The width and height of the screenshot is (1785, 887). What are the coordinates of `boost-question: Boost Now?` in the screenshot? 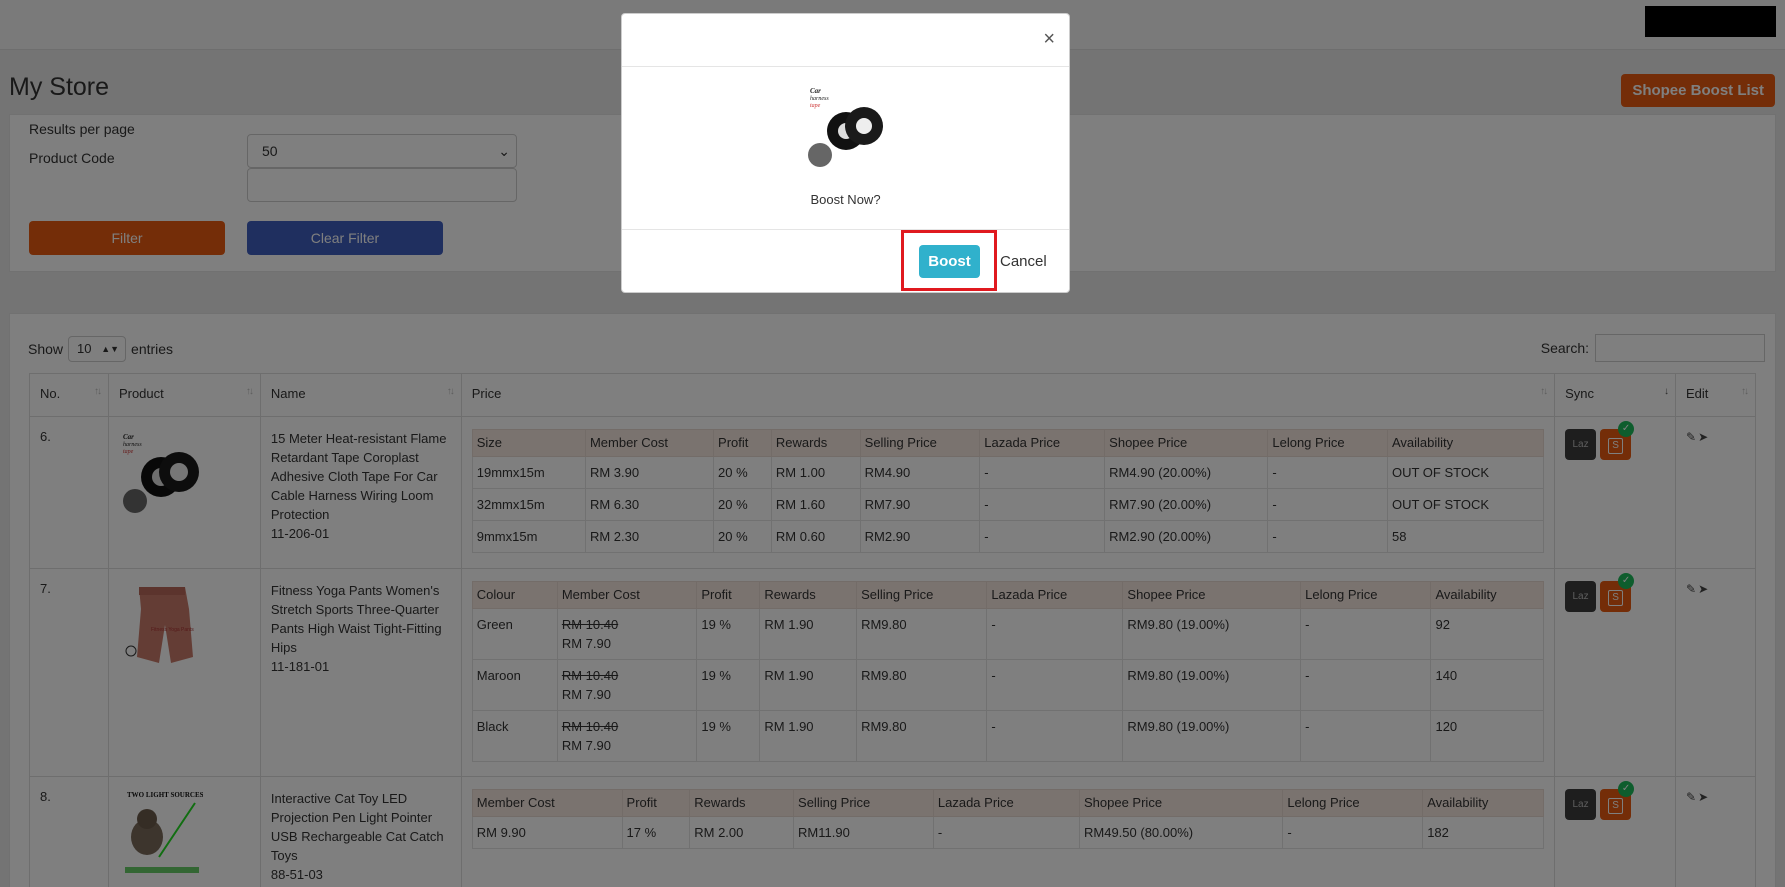 It's located at (845, 199).